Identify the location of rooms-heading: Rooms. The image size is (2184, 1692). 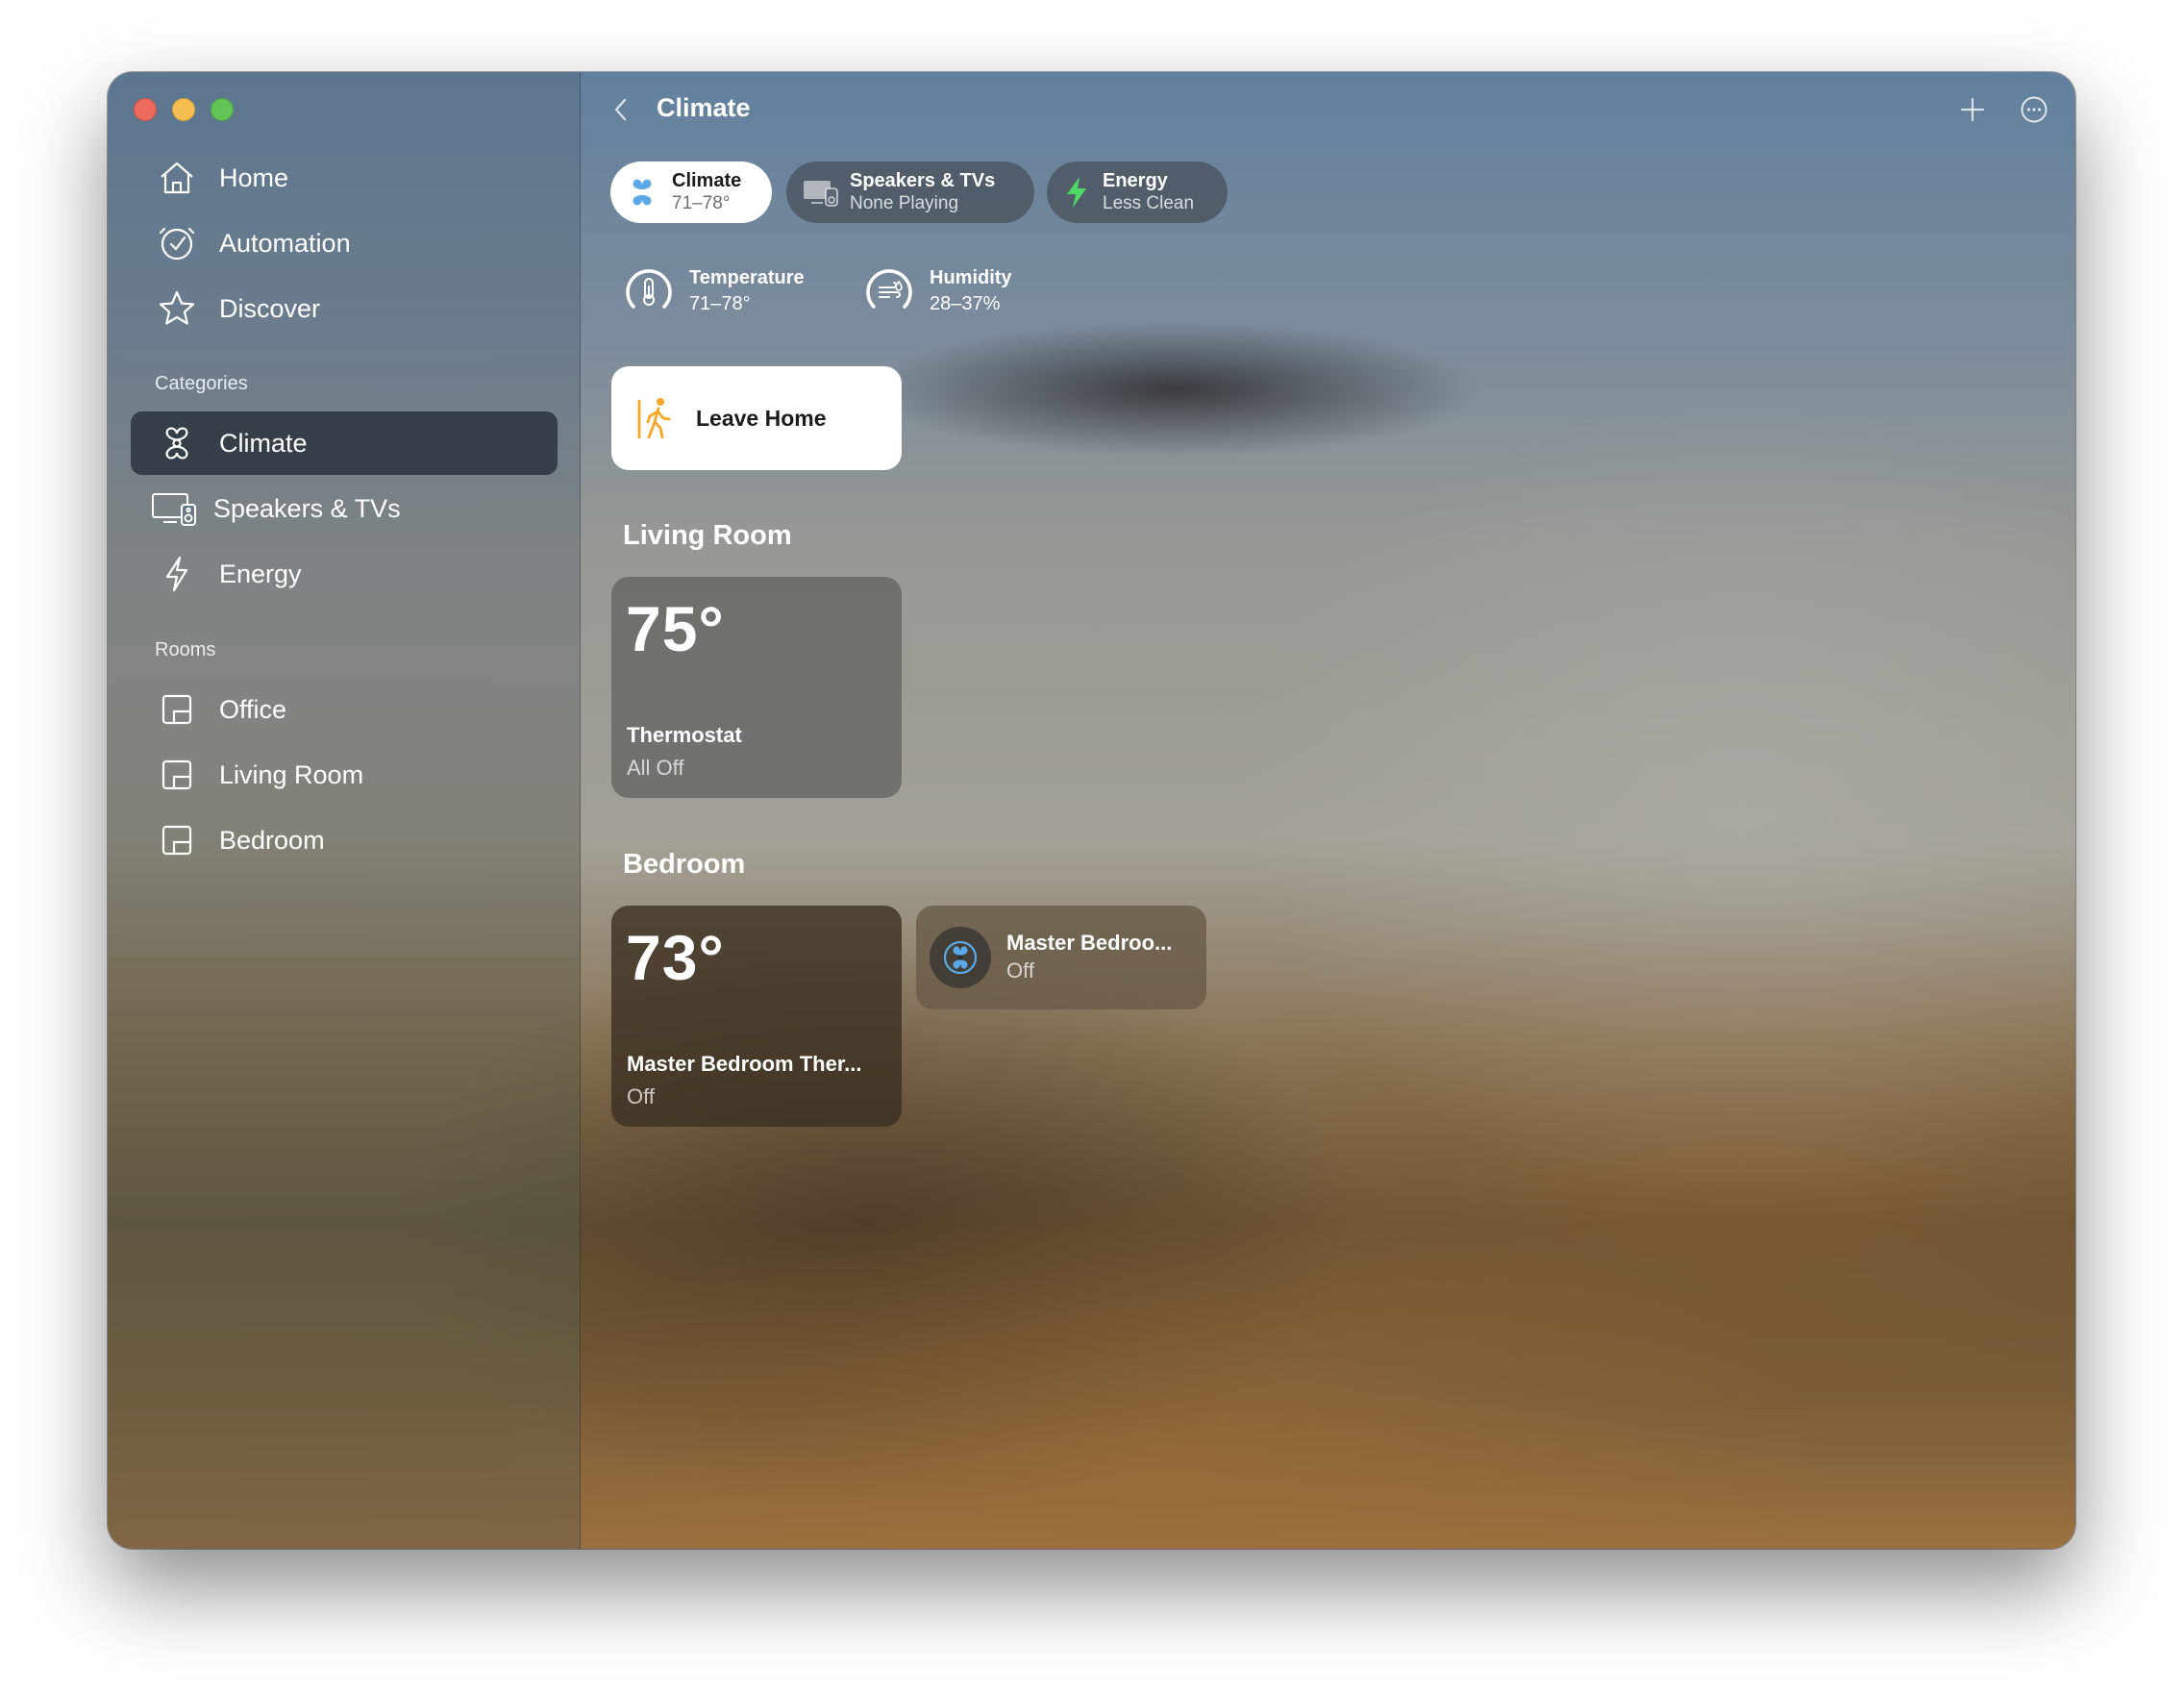
(185, 649).